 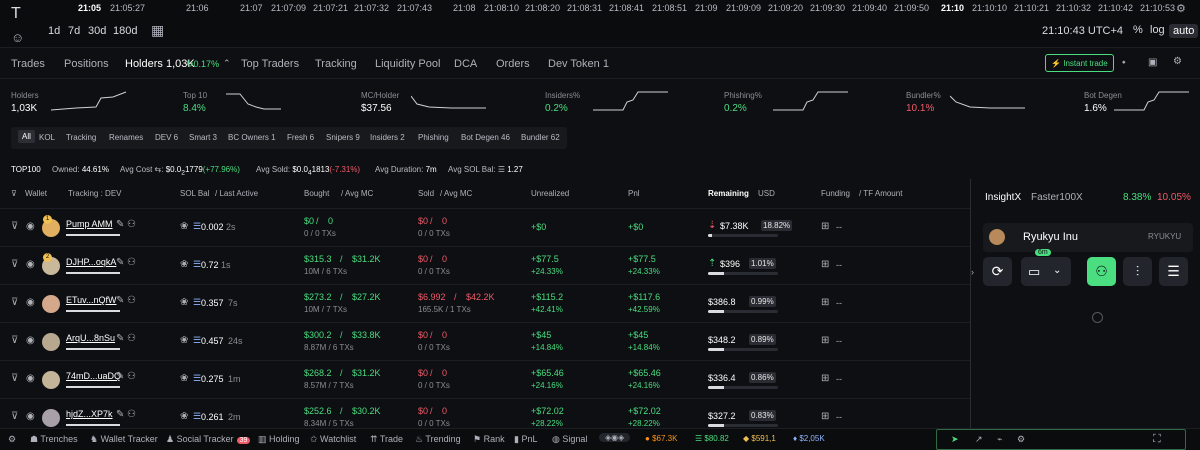 What do you see at coordinates (316, 193) in the screenshot?
I see `header-bought: Bought` at bounding box center [316, 193].